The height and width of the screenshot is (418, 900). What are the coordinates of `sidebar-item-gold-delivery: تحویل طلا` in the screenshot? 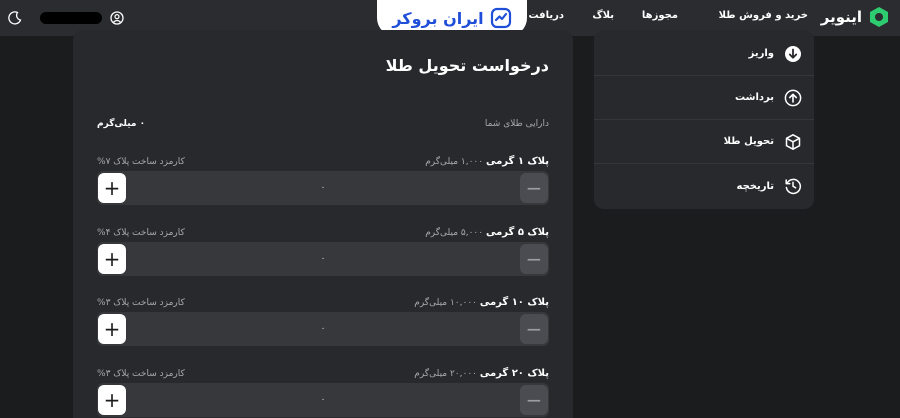 It's located at (704, 142).